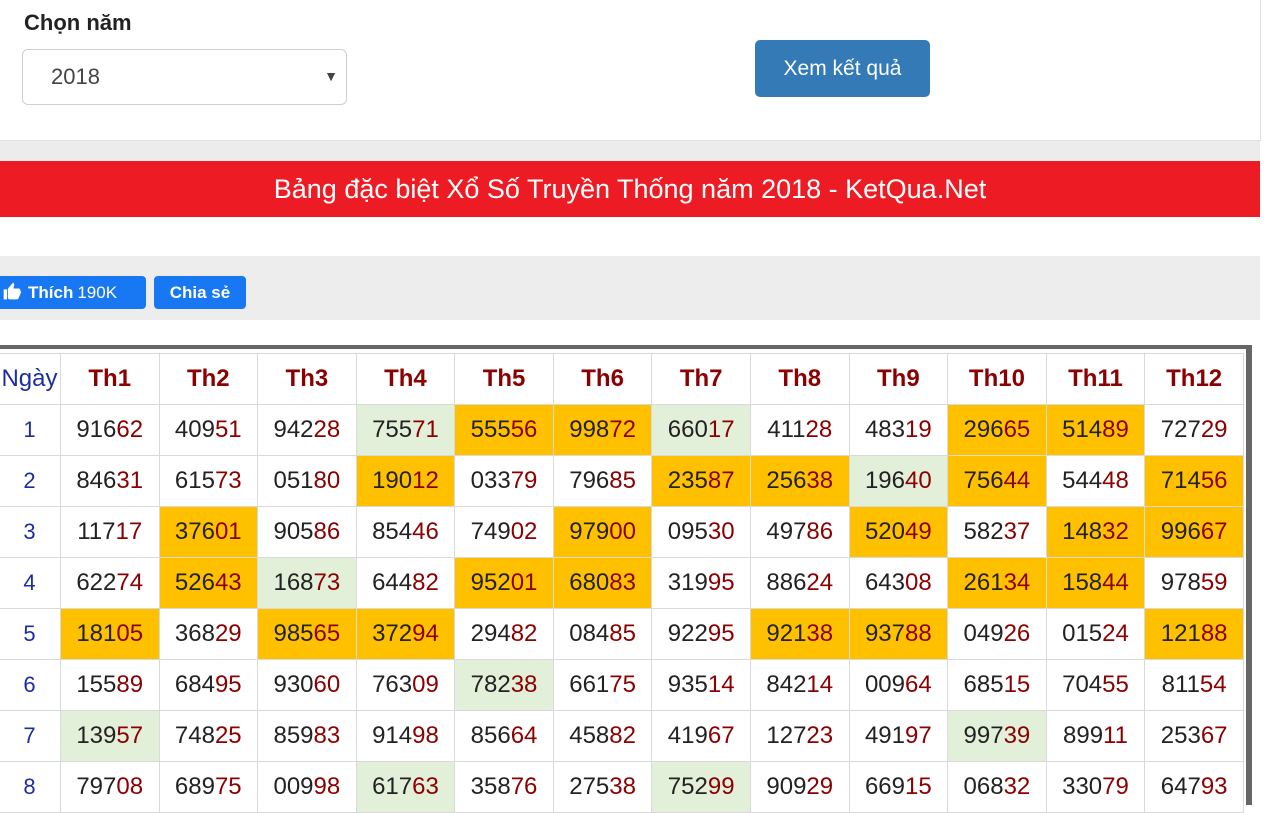 This screenshot has width=1280, height=813. What do you see at coordinates (1180, 582) in the screenshot?
I see `result-head-digits: 978` at bounding box center [1180, 582].